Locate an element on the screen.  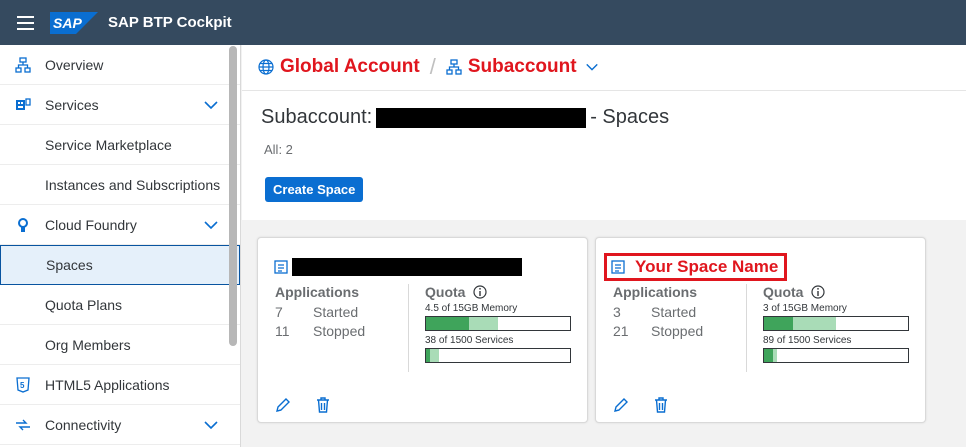
space-card-title: Your Space Name is located at coordinates (696, 267).